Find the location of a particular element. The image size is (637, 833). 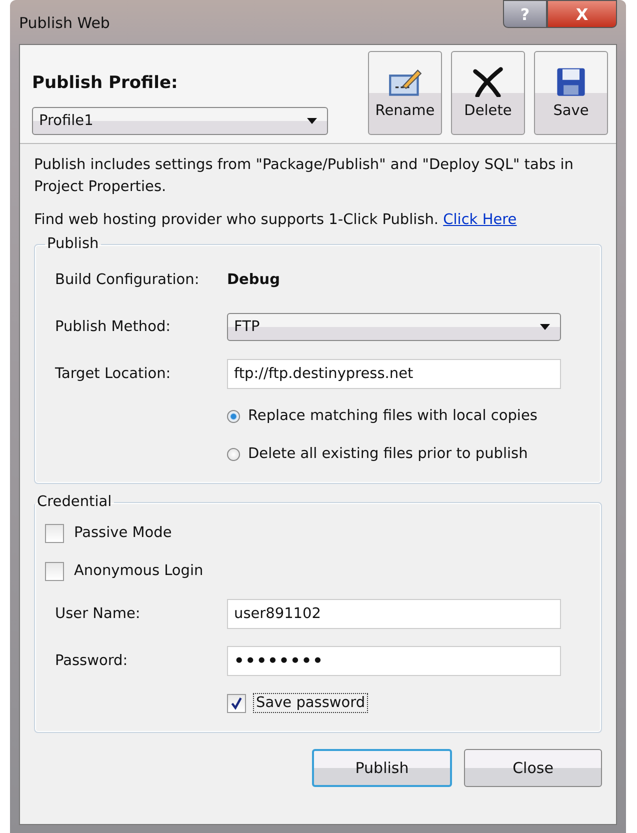

field-label: Build Configuration: is located at coordinates (127, 280).